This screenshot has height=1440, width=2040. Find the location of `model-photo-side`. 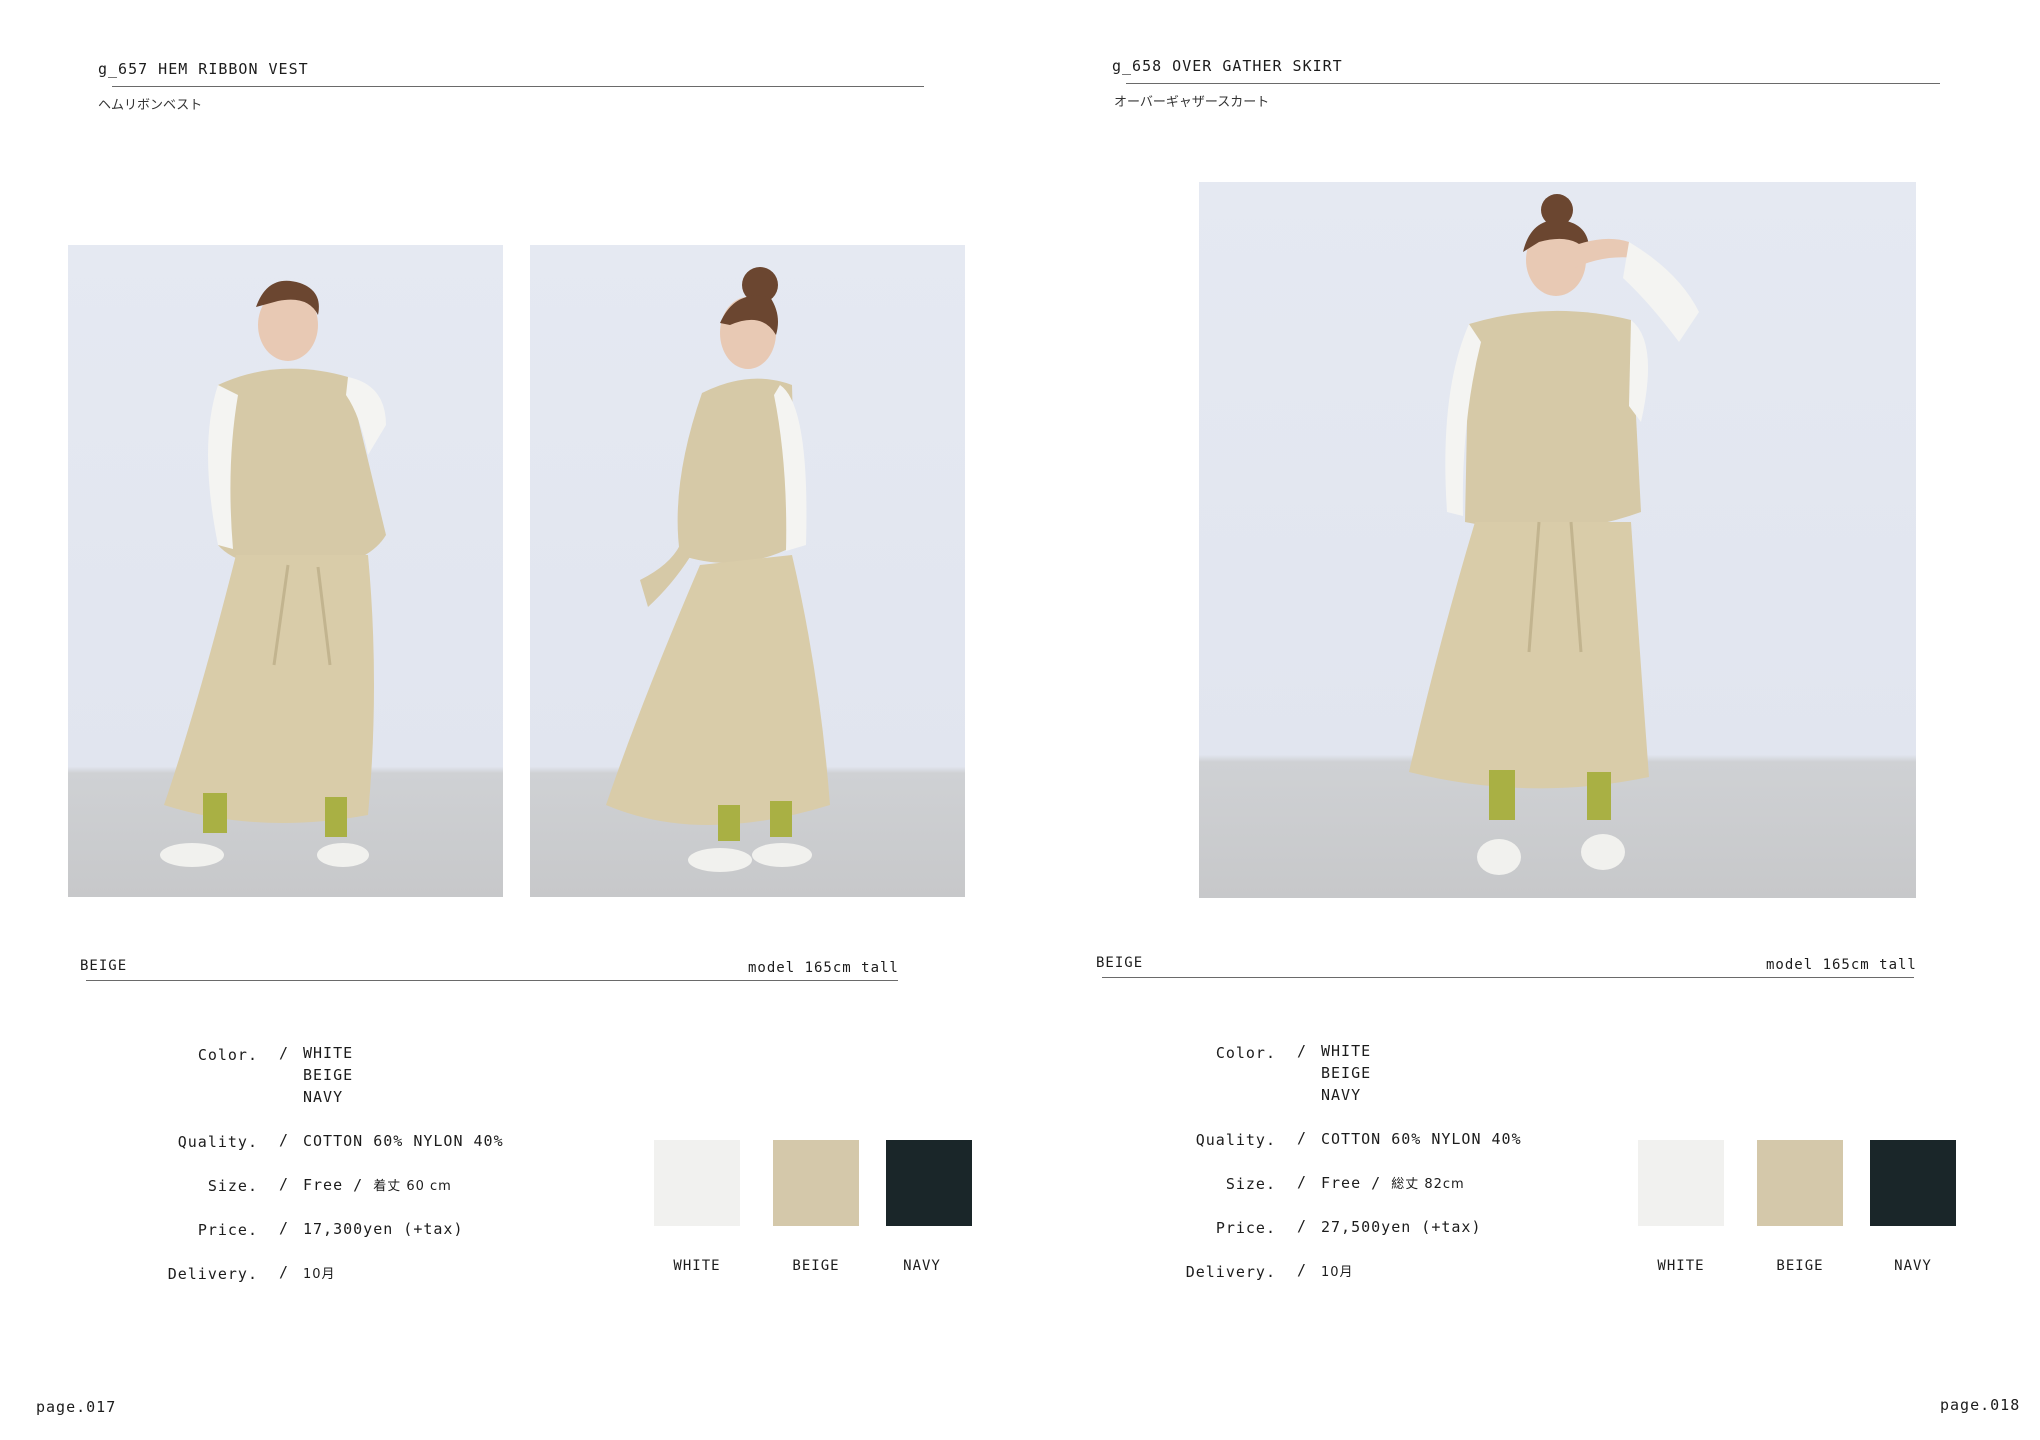

model-photo-side is located at coordinates (747, 571).